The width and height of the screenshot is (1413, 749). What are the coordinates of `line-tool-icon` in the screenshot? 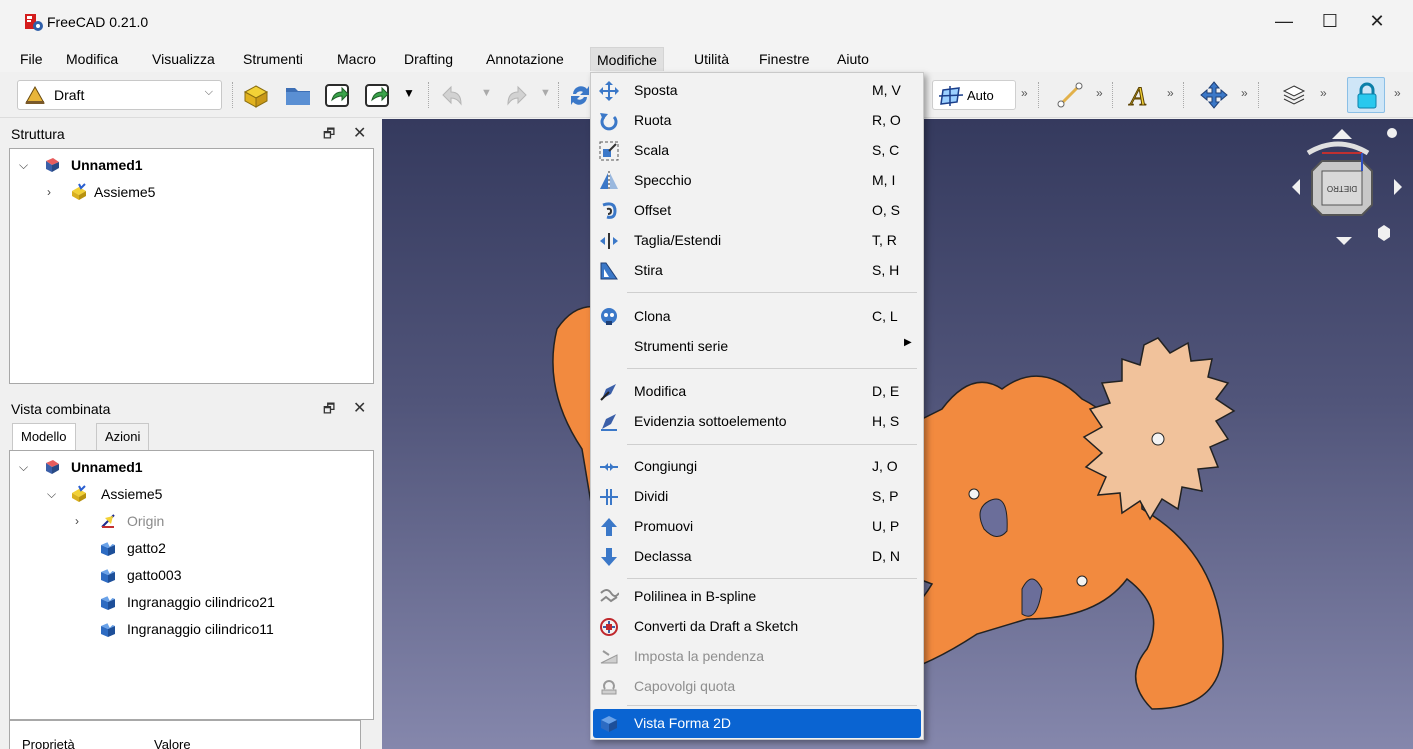 It's located at (1070, 95).